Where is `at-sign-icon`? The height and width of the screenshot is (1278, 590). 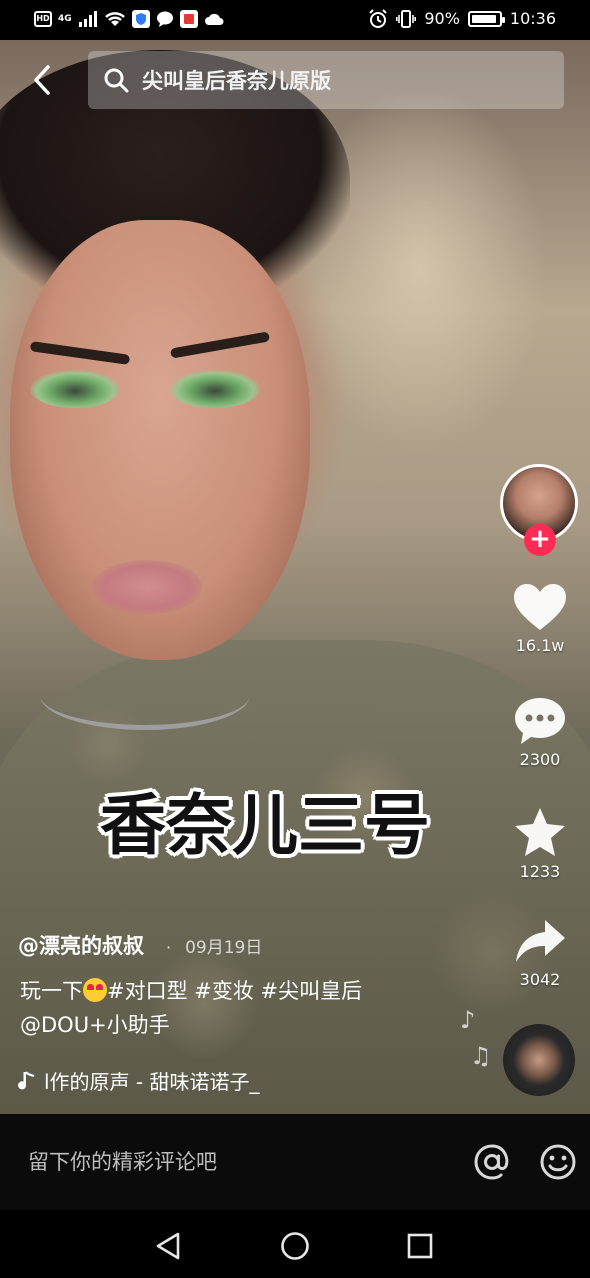
at-sign-icon is located at coordinates (491, 1162).